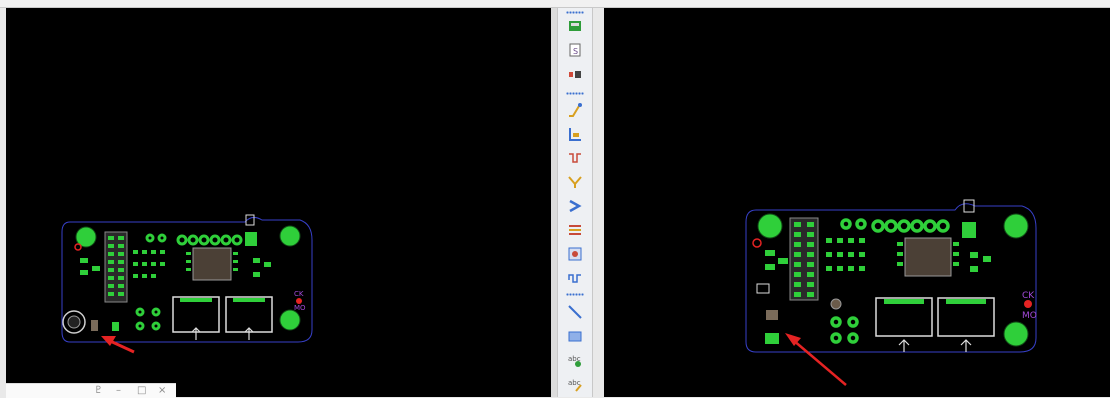 The width and height of the screenshot is (1110, 398). I want to click on design-rule-icon, so click(575, 254).